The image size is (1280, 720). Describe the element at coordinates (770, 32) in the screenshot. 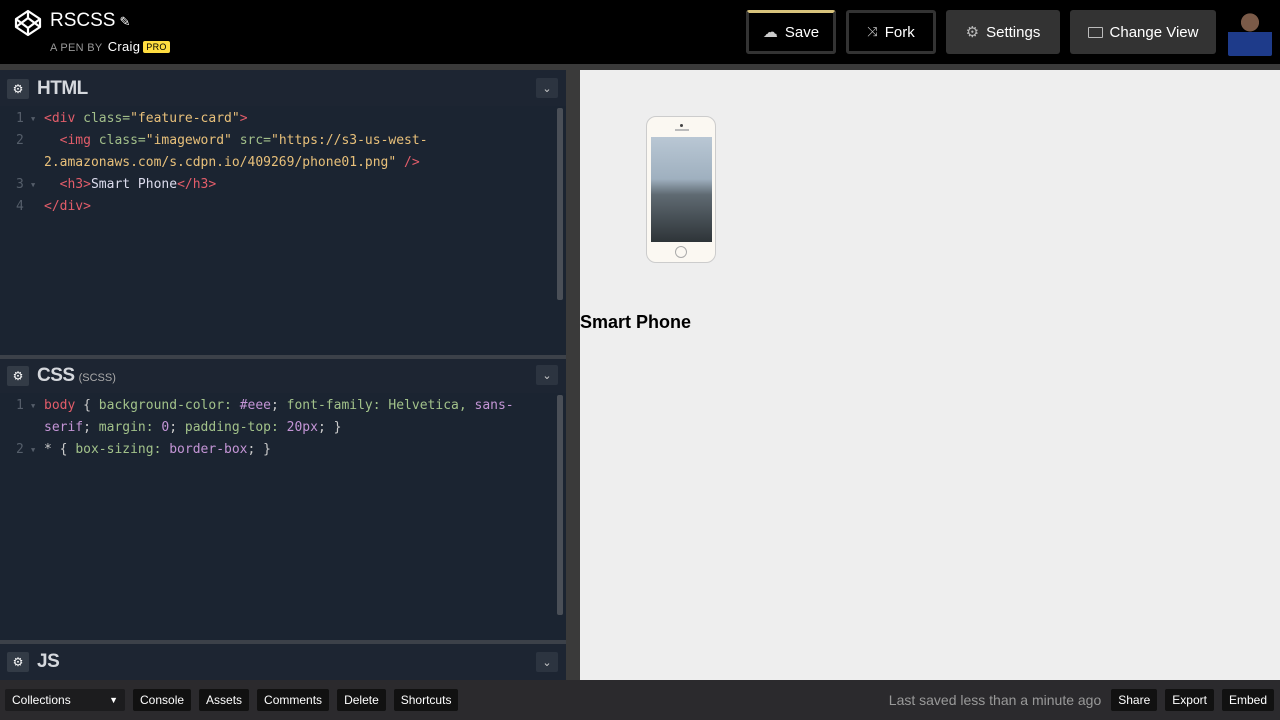

I see `cloud-icon: ☁` at that location.